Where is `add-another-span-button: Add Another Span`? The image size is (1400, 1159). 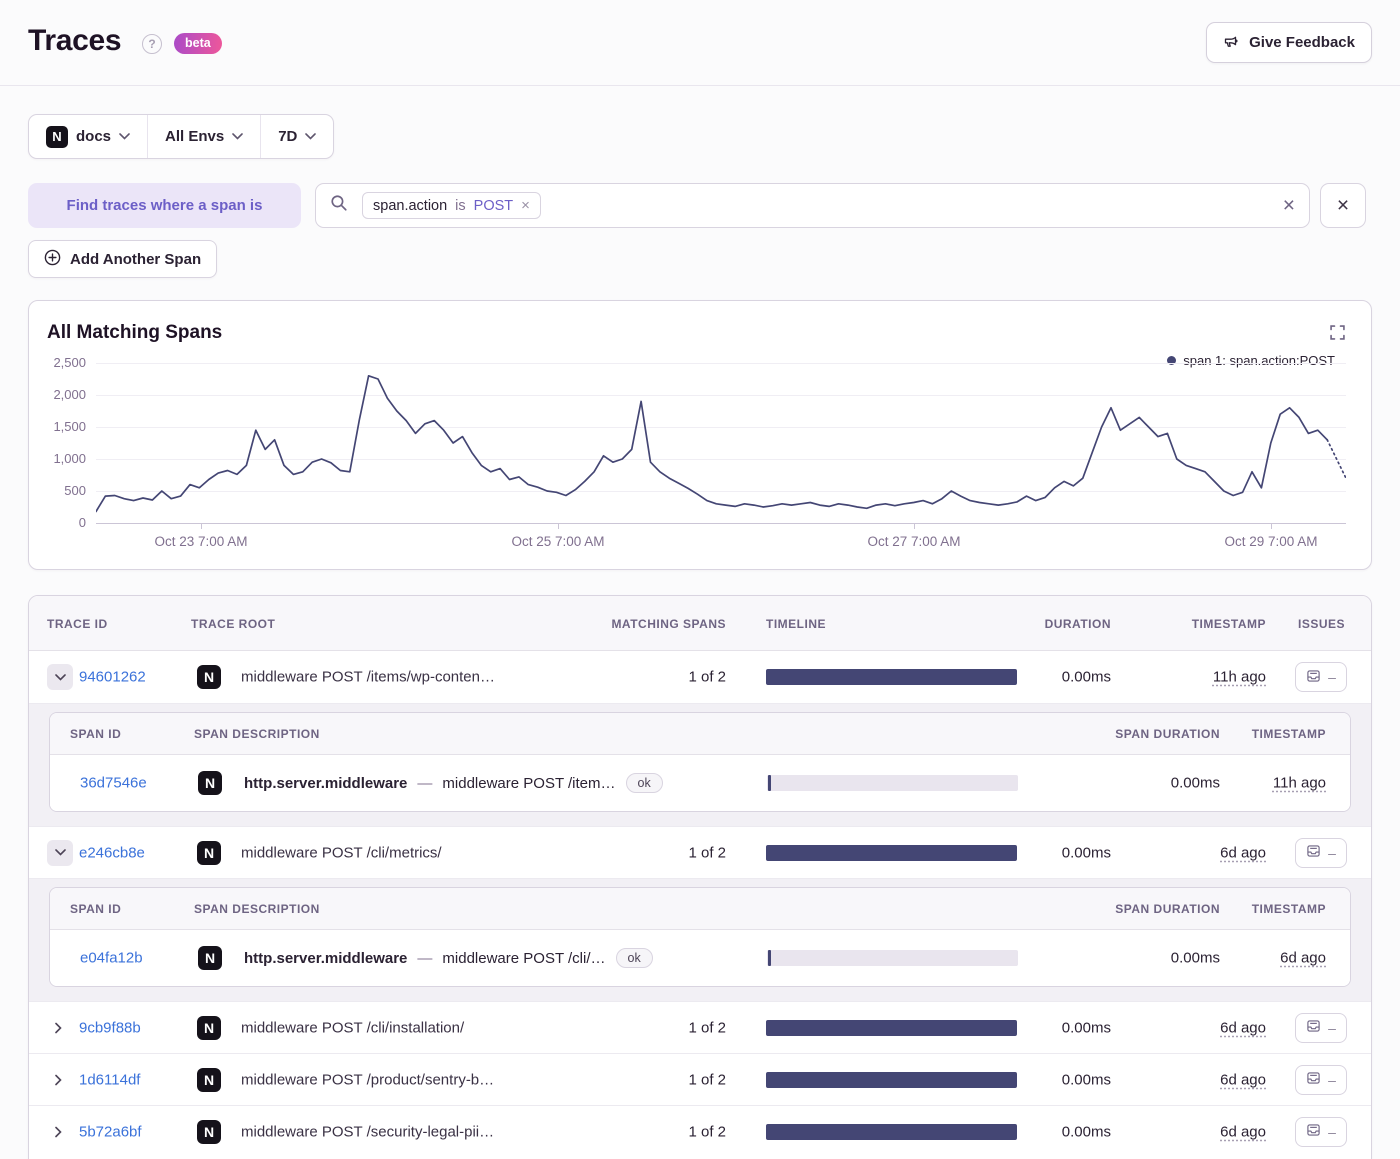 add-another-span-button: Add Another Span is located at coordinates (123, 259).